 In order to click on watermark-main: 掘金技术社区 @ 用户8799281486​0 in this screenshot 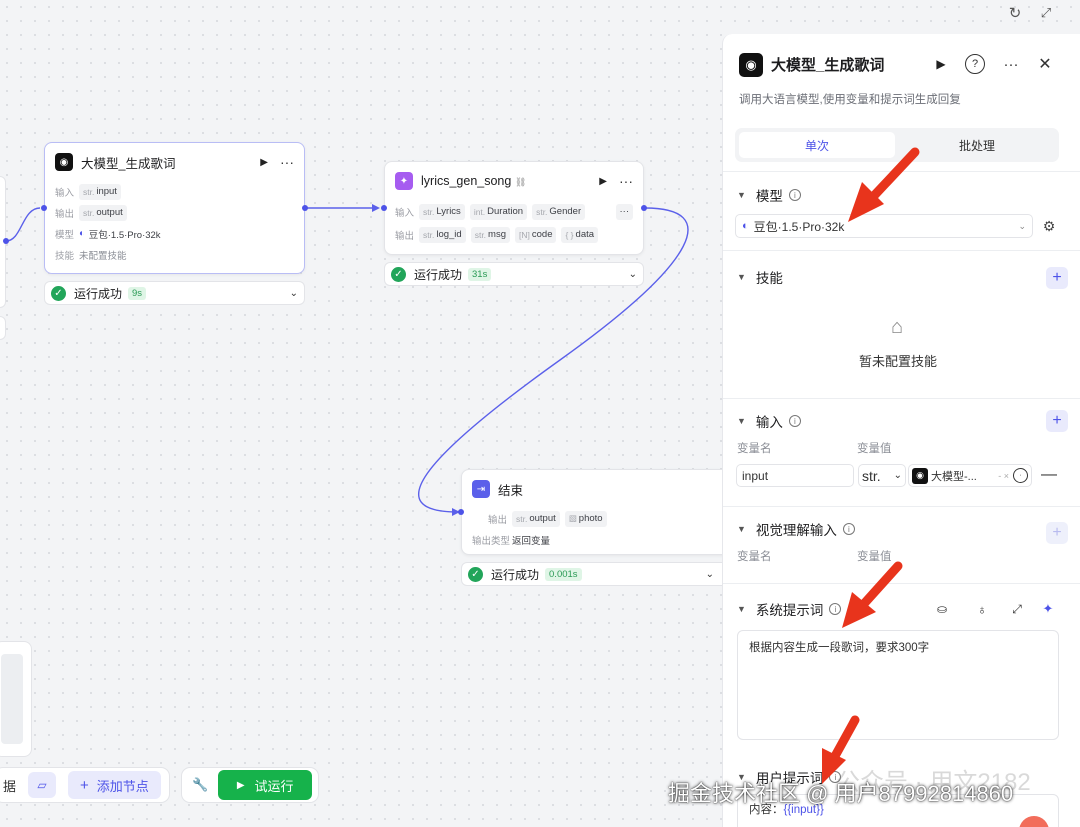, I will do `click(841, 793)`.